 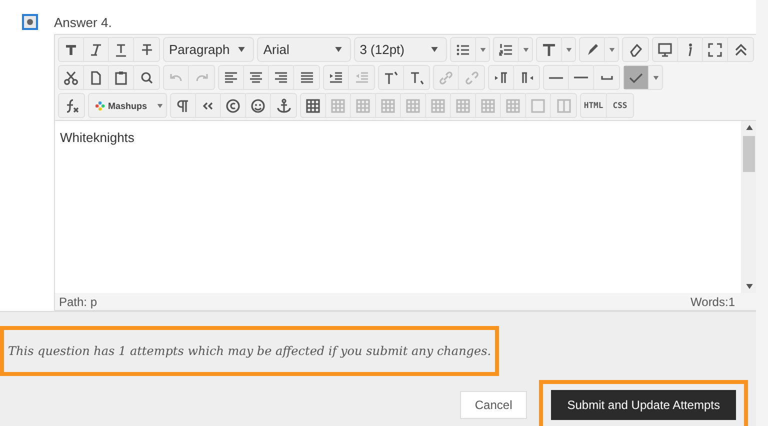 What do you see at coordinates (501, 78) in the screenshot?
I see `paragraph-arrow-right-icon` at bounding box center [501, 78].